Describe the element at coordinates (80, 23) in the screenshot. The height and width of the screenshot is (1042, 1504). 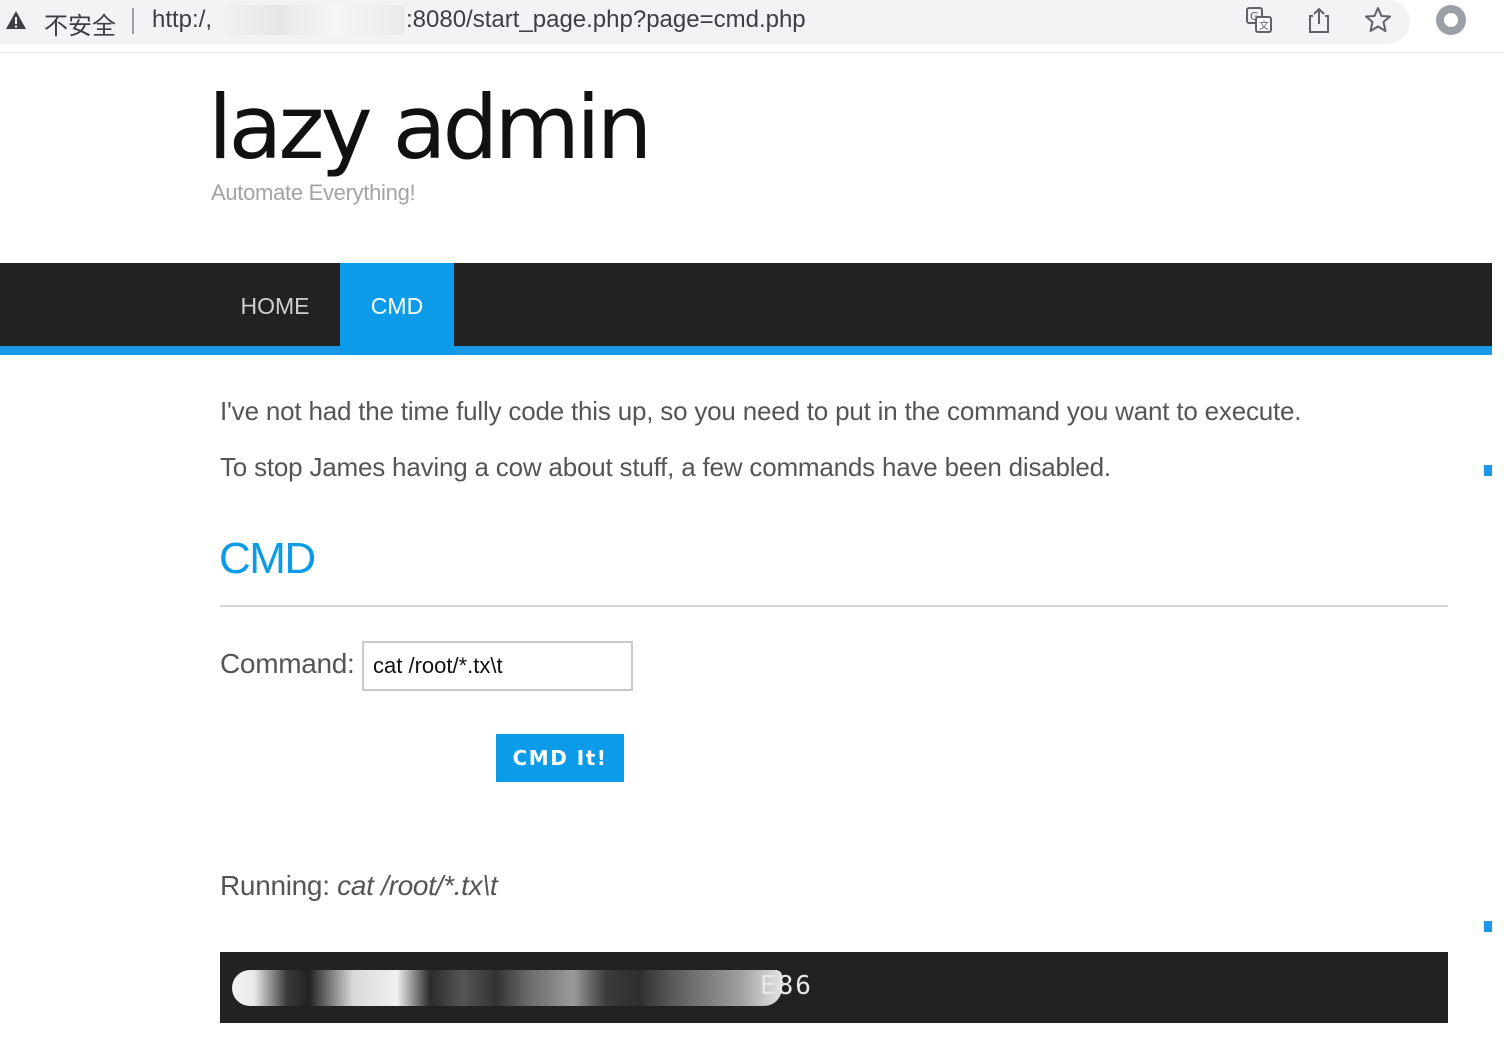
I see `security-label: 不安全` at that location.